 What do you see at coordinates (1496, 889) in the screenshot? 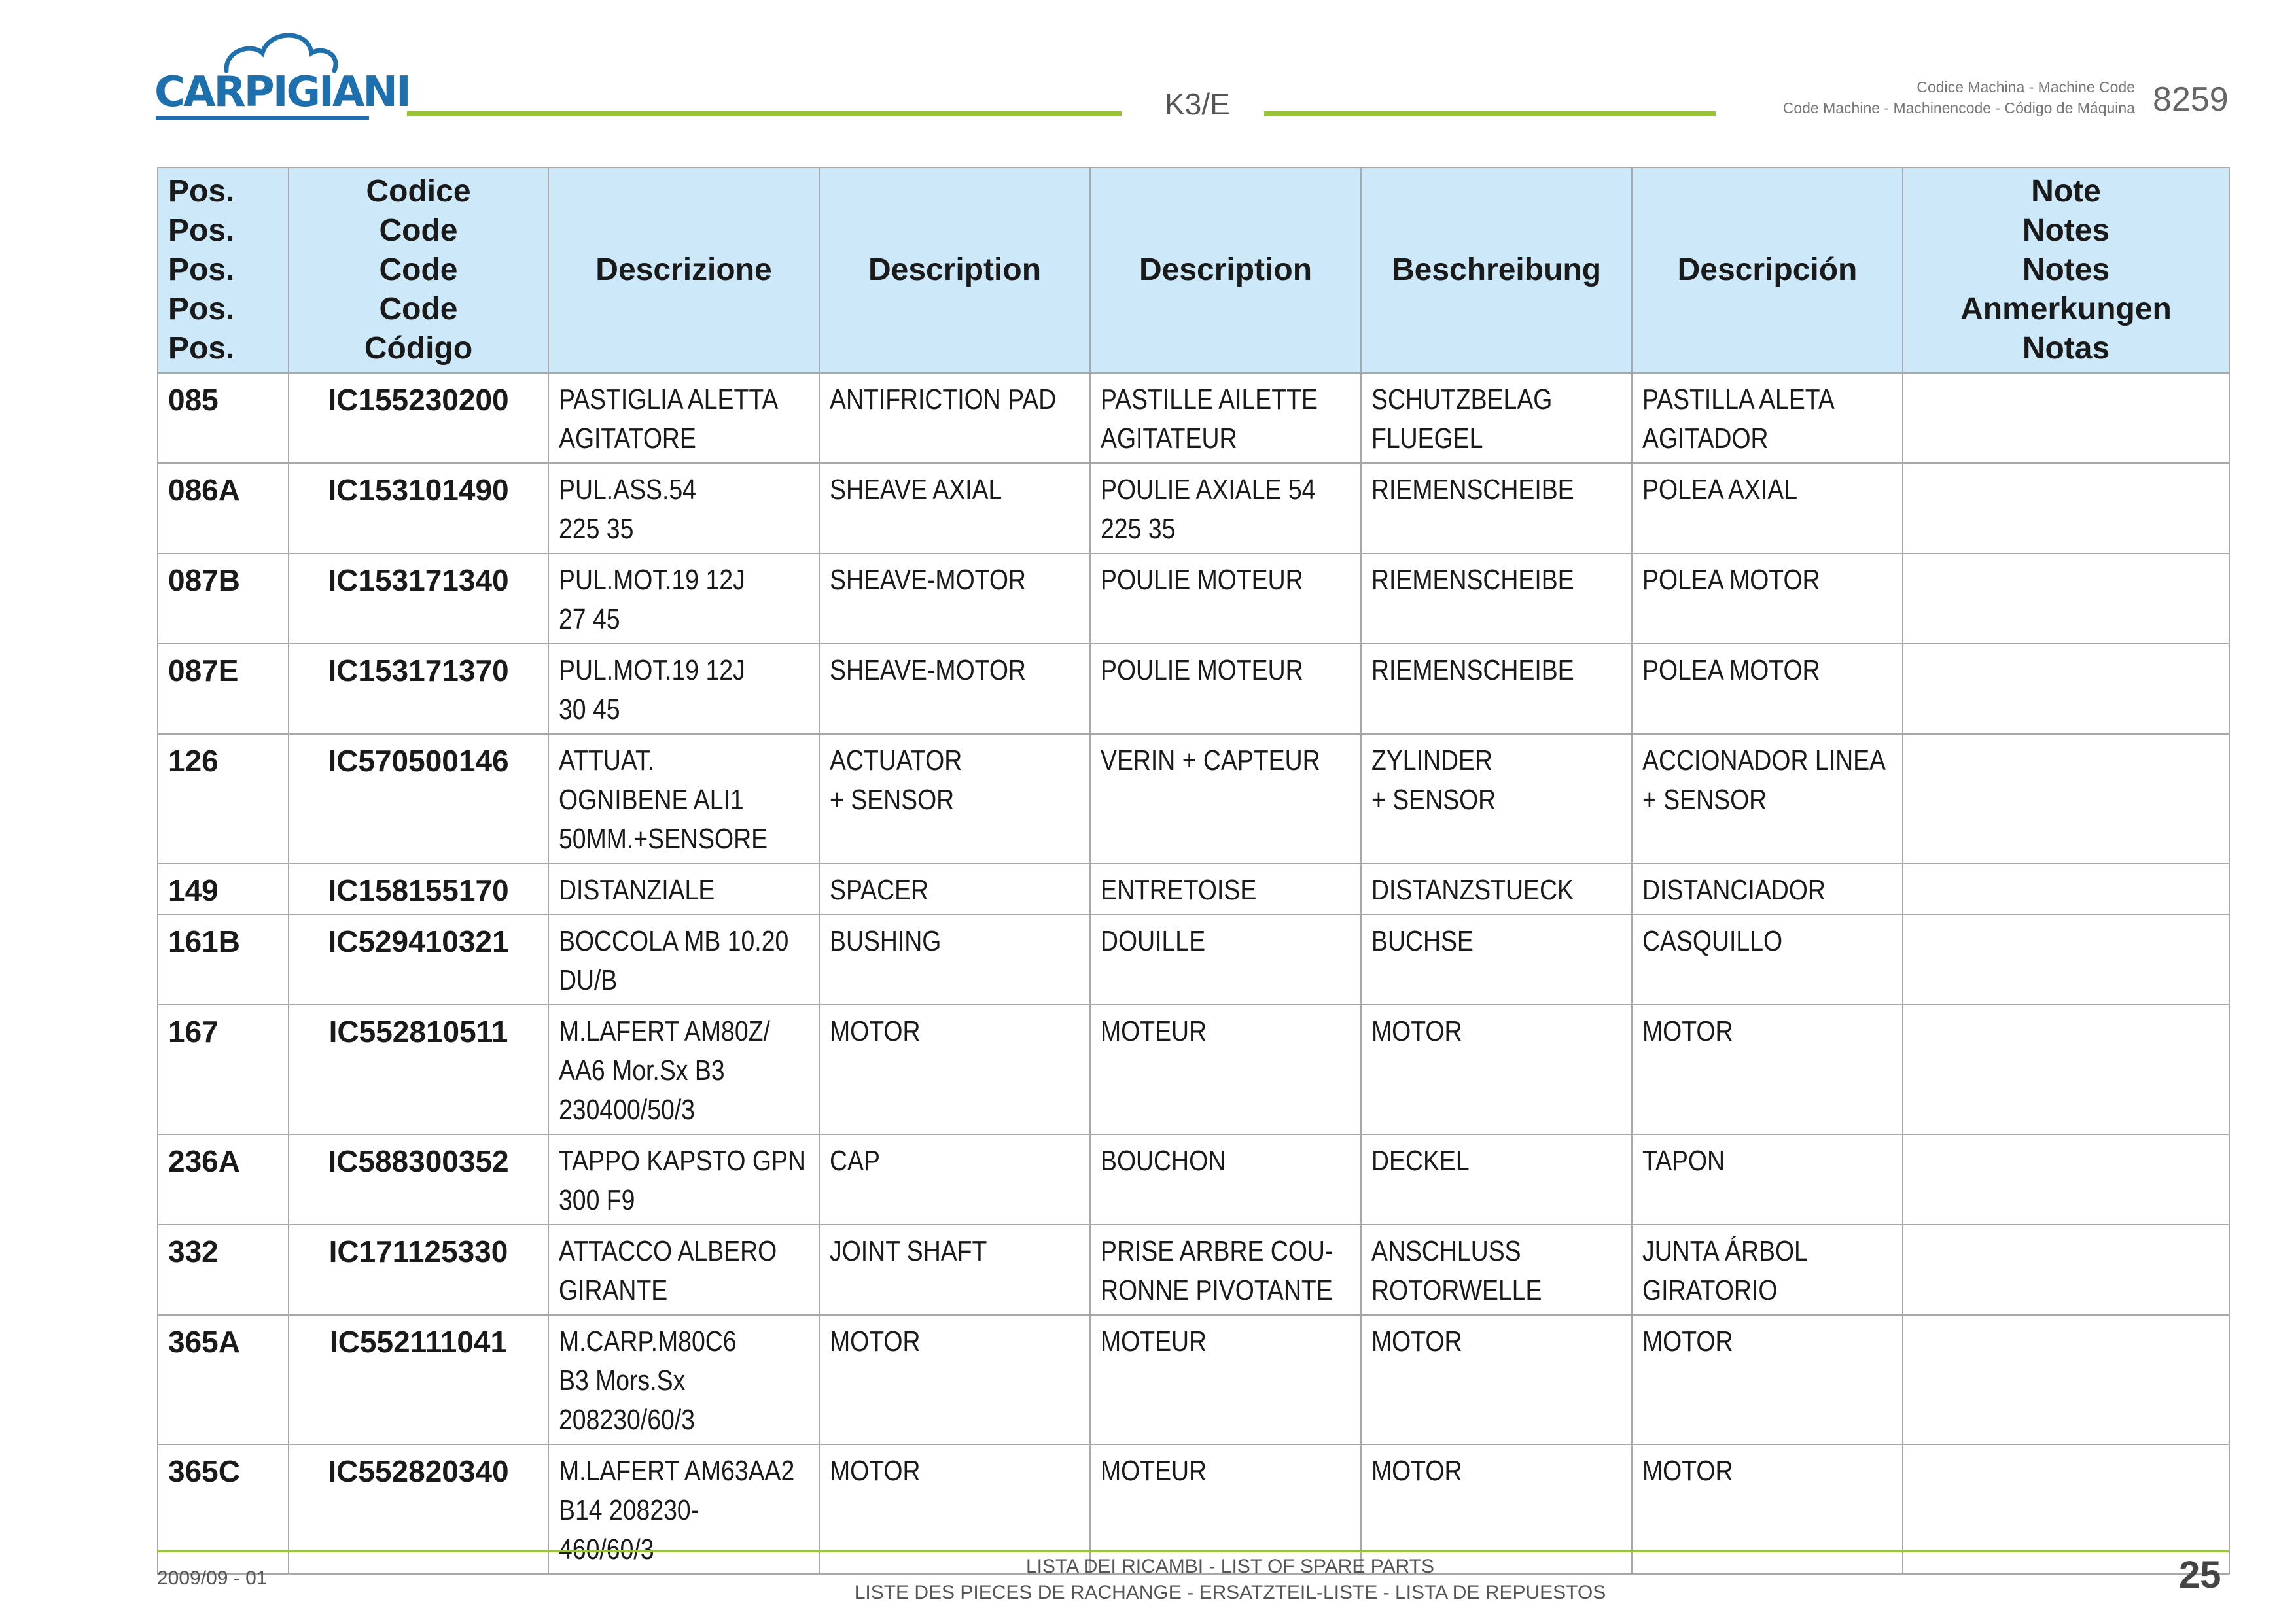
I see `cell-de: DISTANZSTUECK` at bounding box center [1496, 889].